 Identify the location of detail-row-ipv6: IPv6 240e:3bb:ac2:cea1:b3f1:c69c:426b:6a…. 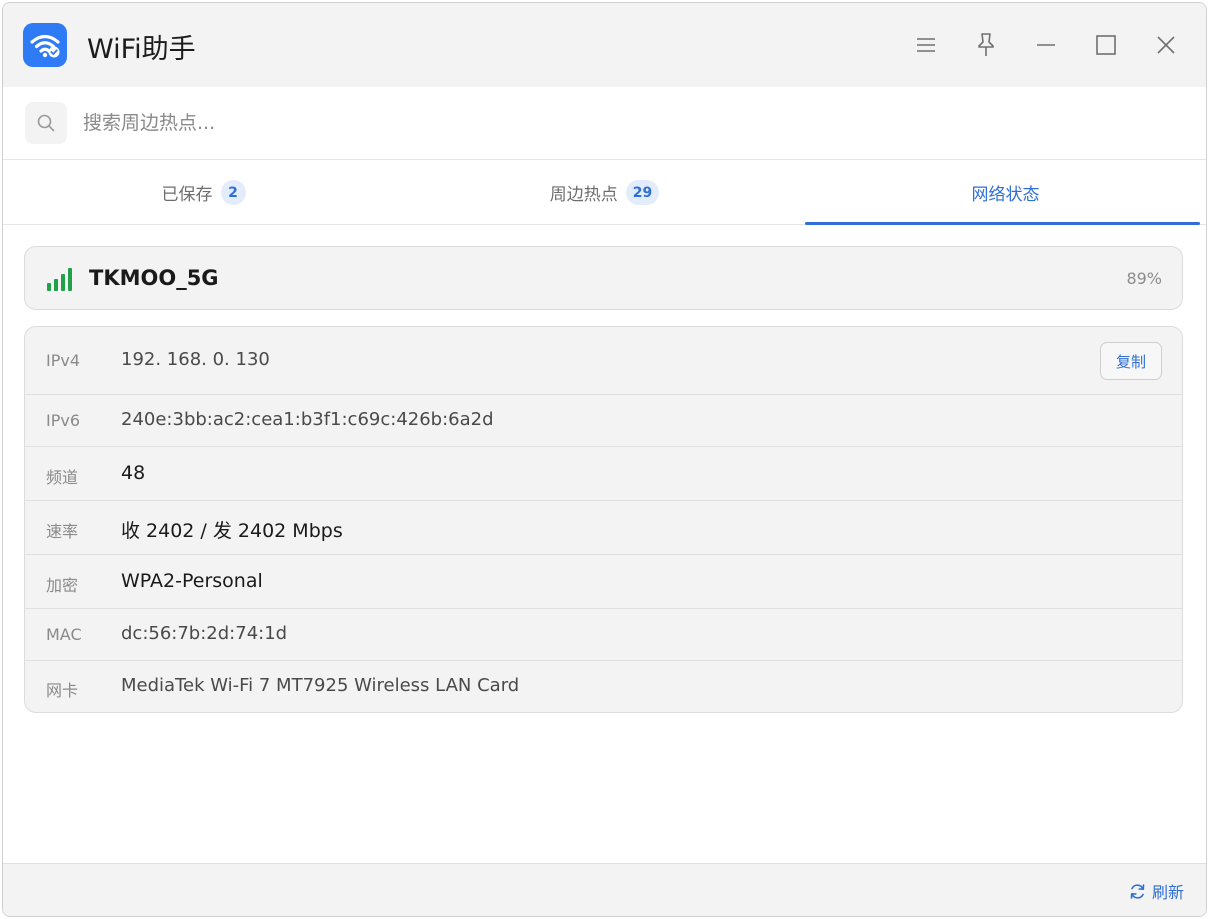
(603, 421).